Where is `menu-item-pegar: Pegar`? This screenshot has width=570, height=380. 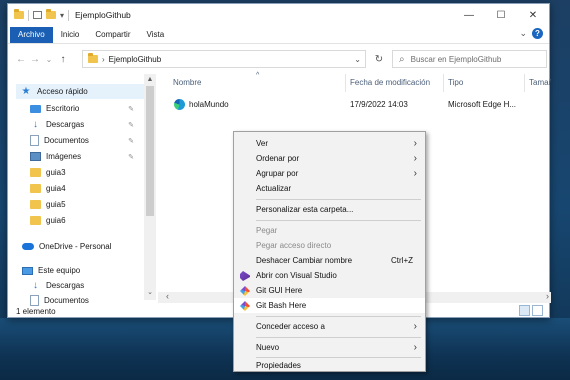
menu-item-pegar: Pegar is located at coordinates (329, 230).